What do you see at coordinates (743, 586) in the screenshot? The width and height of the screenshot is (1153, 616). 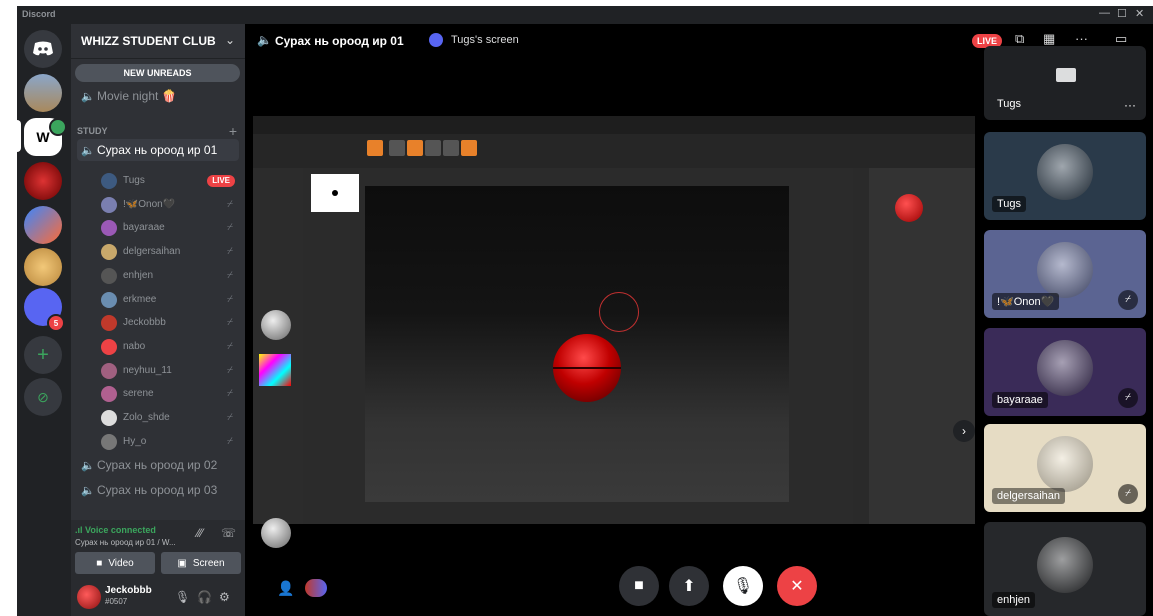 I see `mic-toggle-button: 🎙` at bounding box center [743, 586].